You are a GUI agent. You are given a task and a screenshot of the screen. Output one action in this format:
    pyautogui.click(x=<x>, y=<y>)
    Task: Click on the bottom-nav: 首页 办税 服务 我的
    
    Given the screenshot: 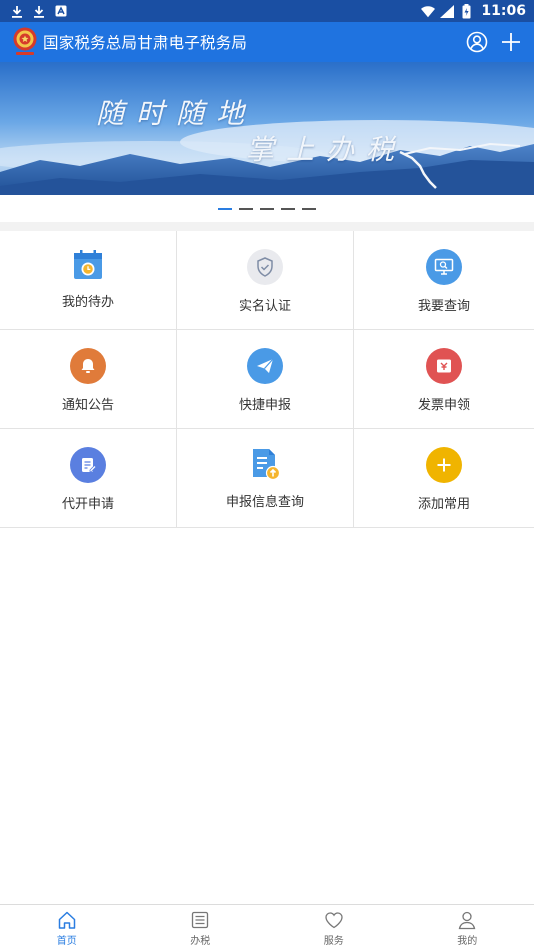 What is the action you would take?
    pyautogui.click(x=267, y=927)
    